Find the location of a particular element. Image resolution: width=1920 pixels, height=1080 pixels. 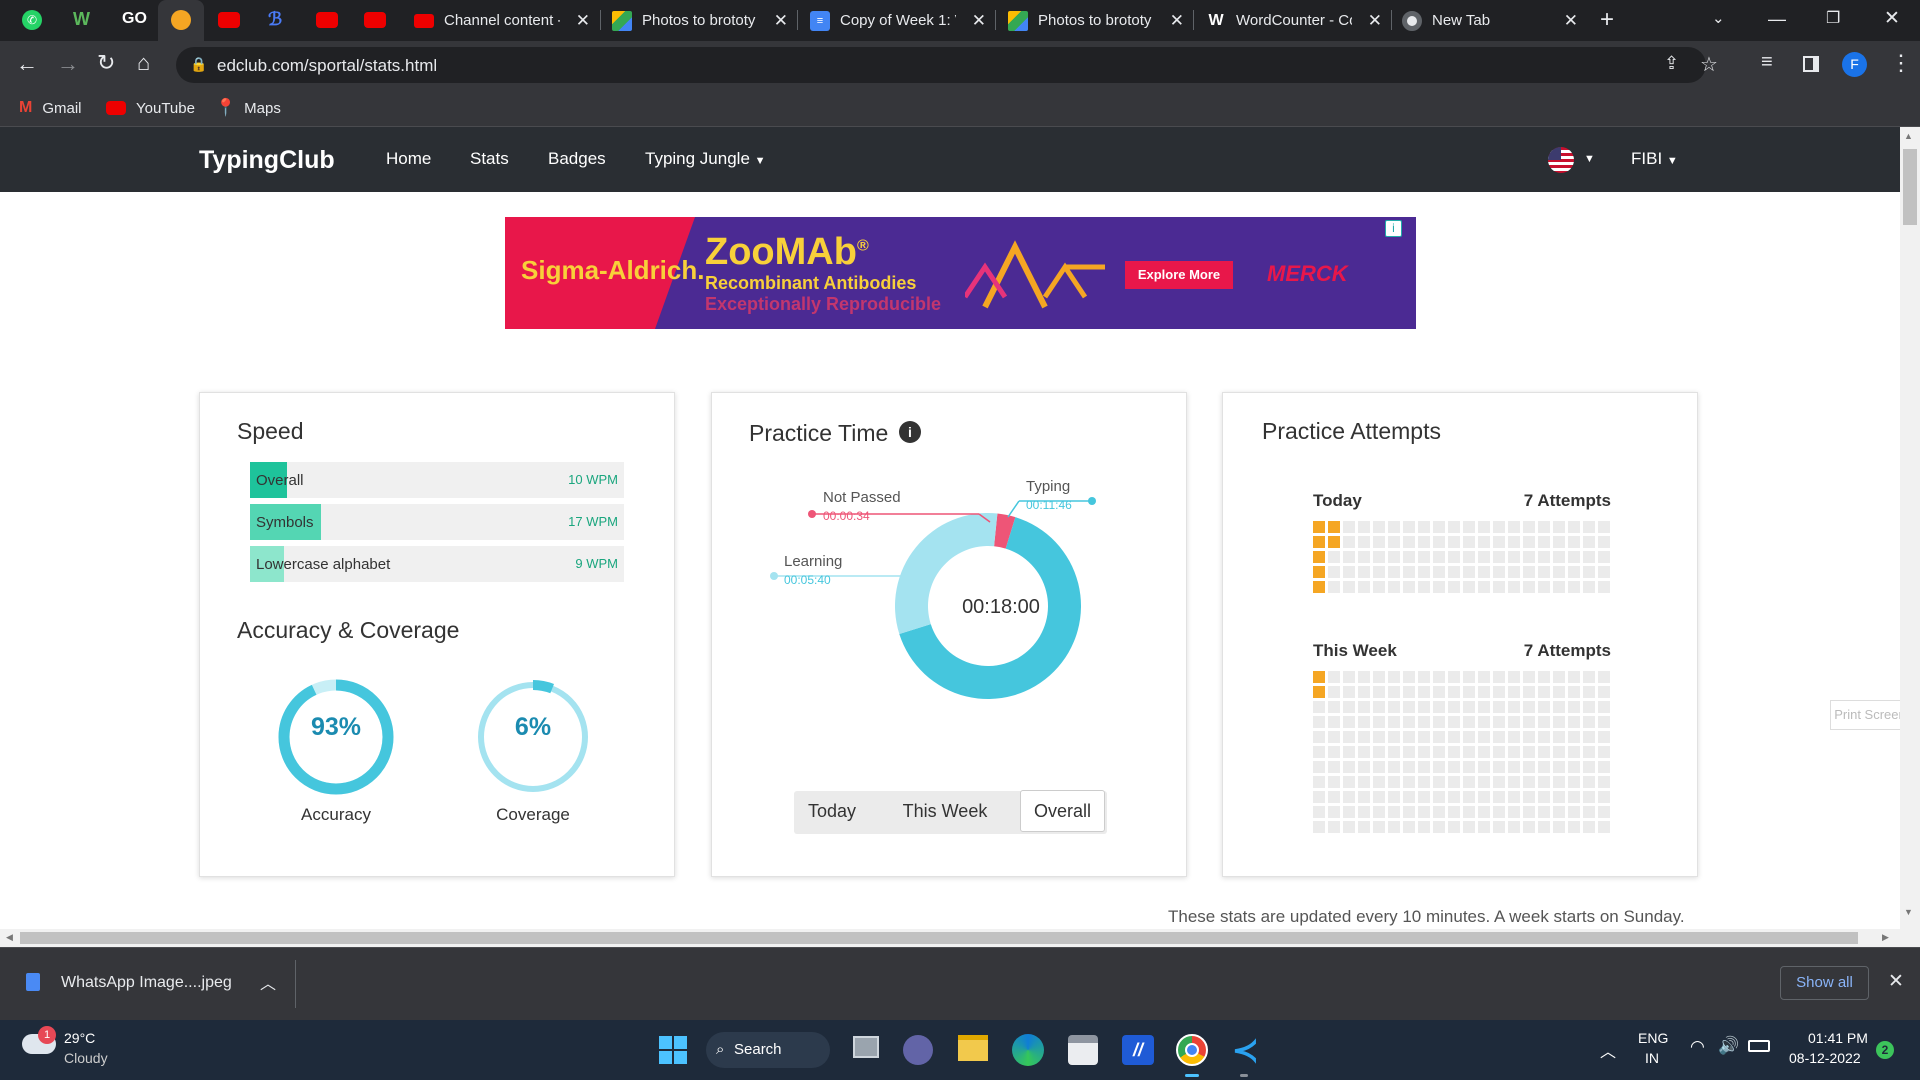

chrome-taskbar-icon is located at coordinates (1192, 1050).